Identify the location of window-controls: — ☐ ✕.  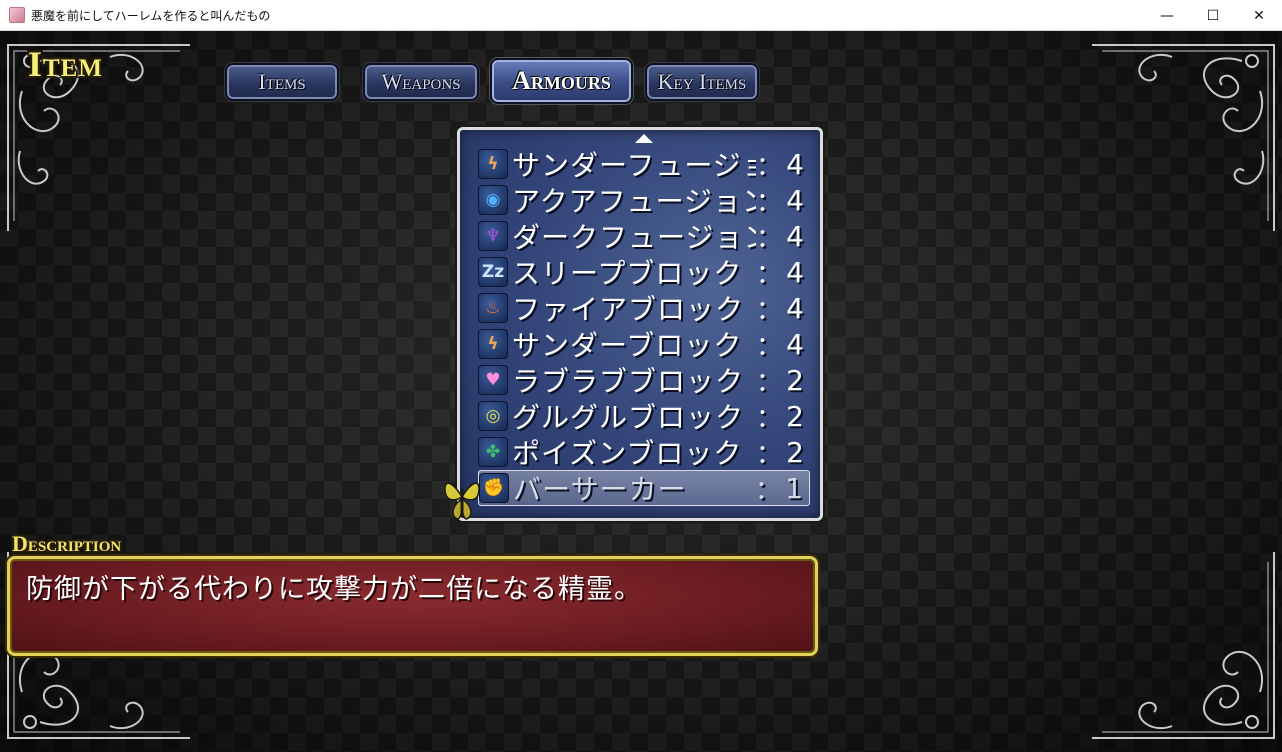
(1213, 15).